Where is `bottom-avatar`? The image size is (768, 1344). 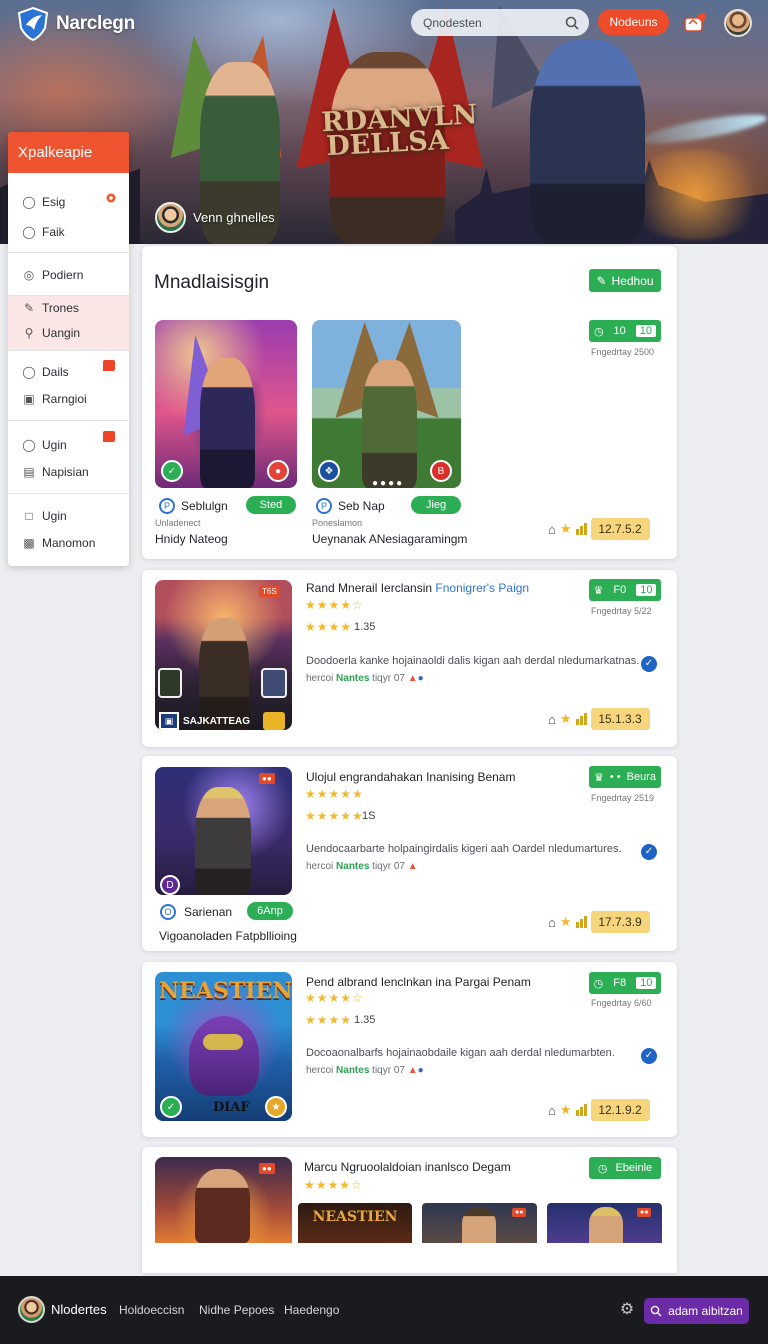 bottom-avatar is located at coordinates (31, 1309).